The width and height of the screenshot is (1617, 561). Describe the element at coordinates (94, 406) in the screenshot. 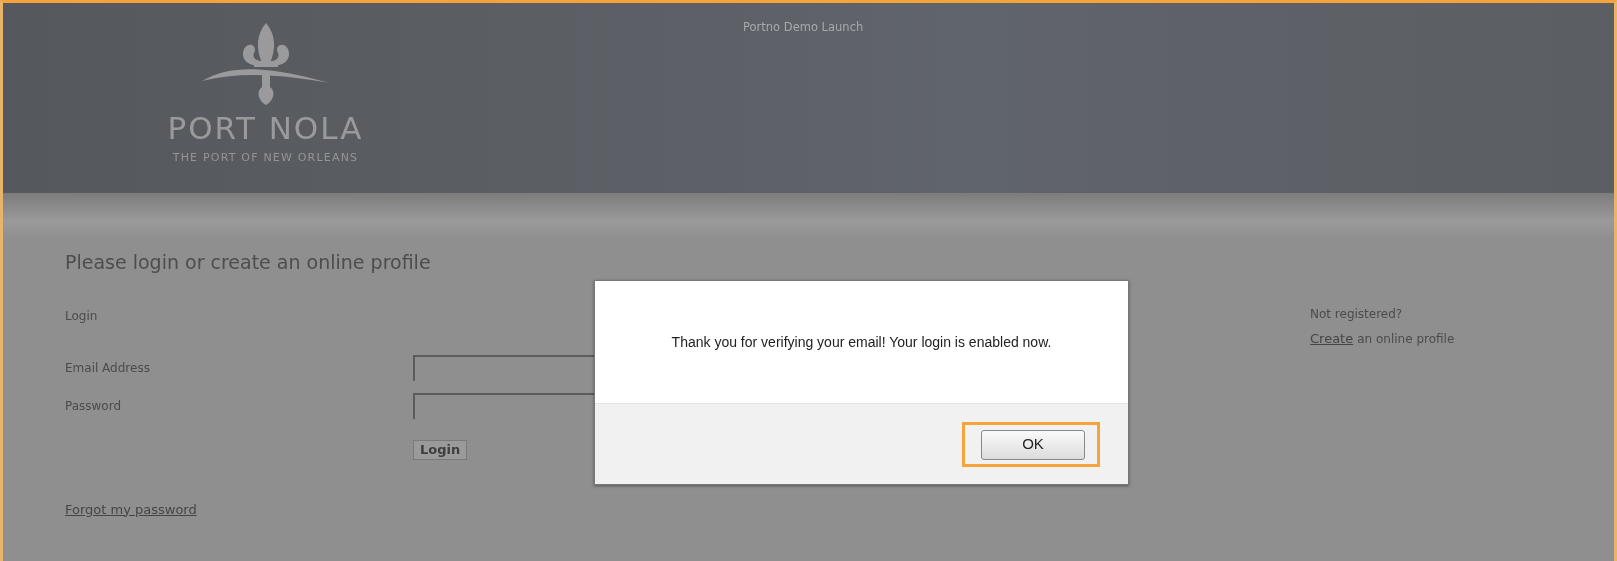

I see `field-label: Password` at that location.